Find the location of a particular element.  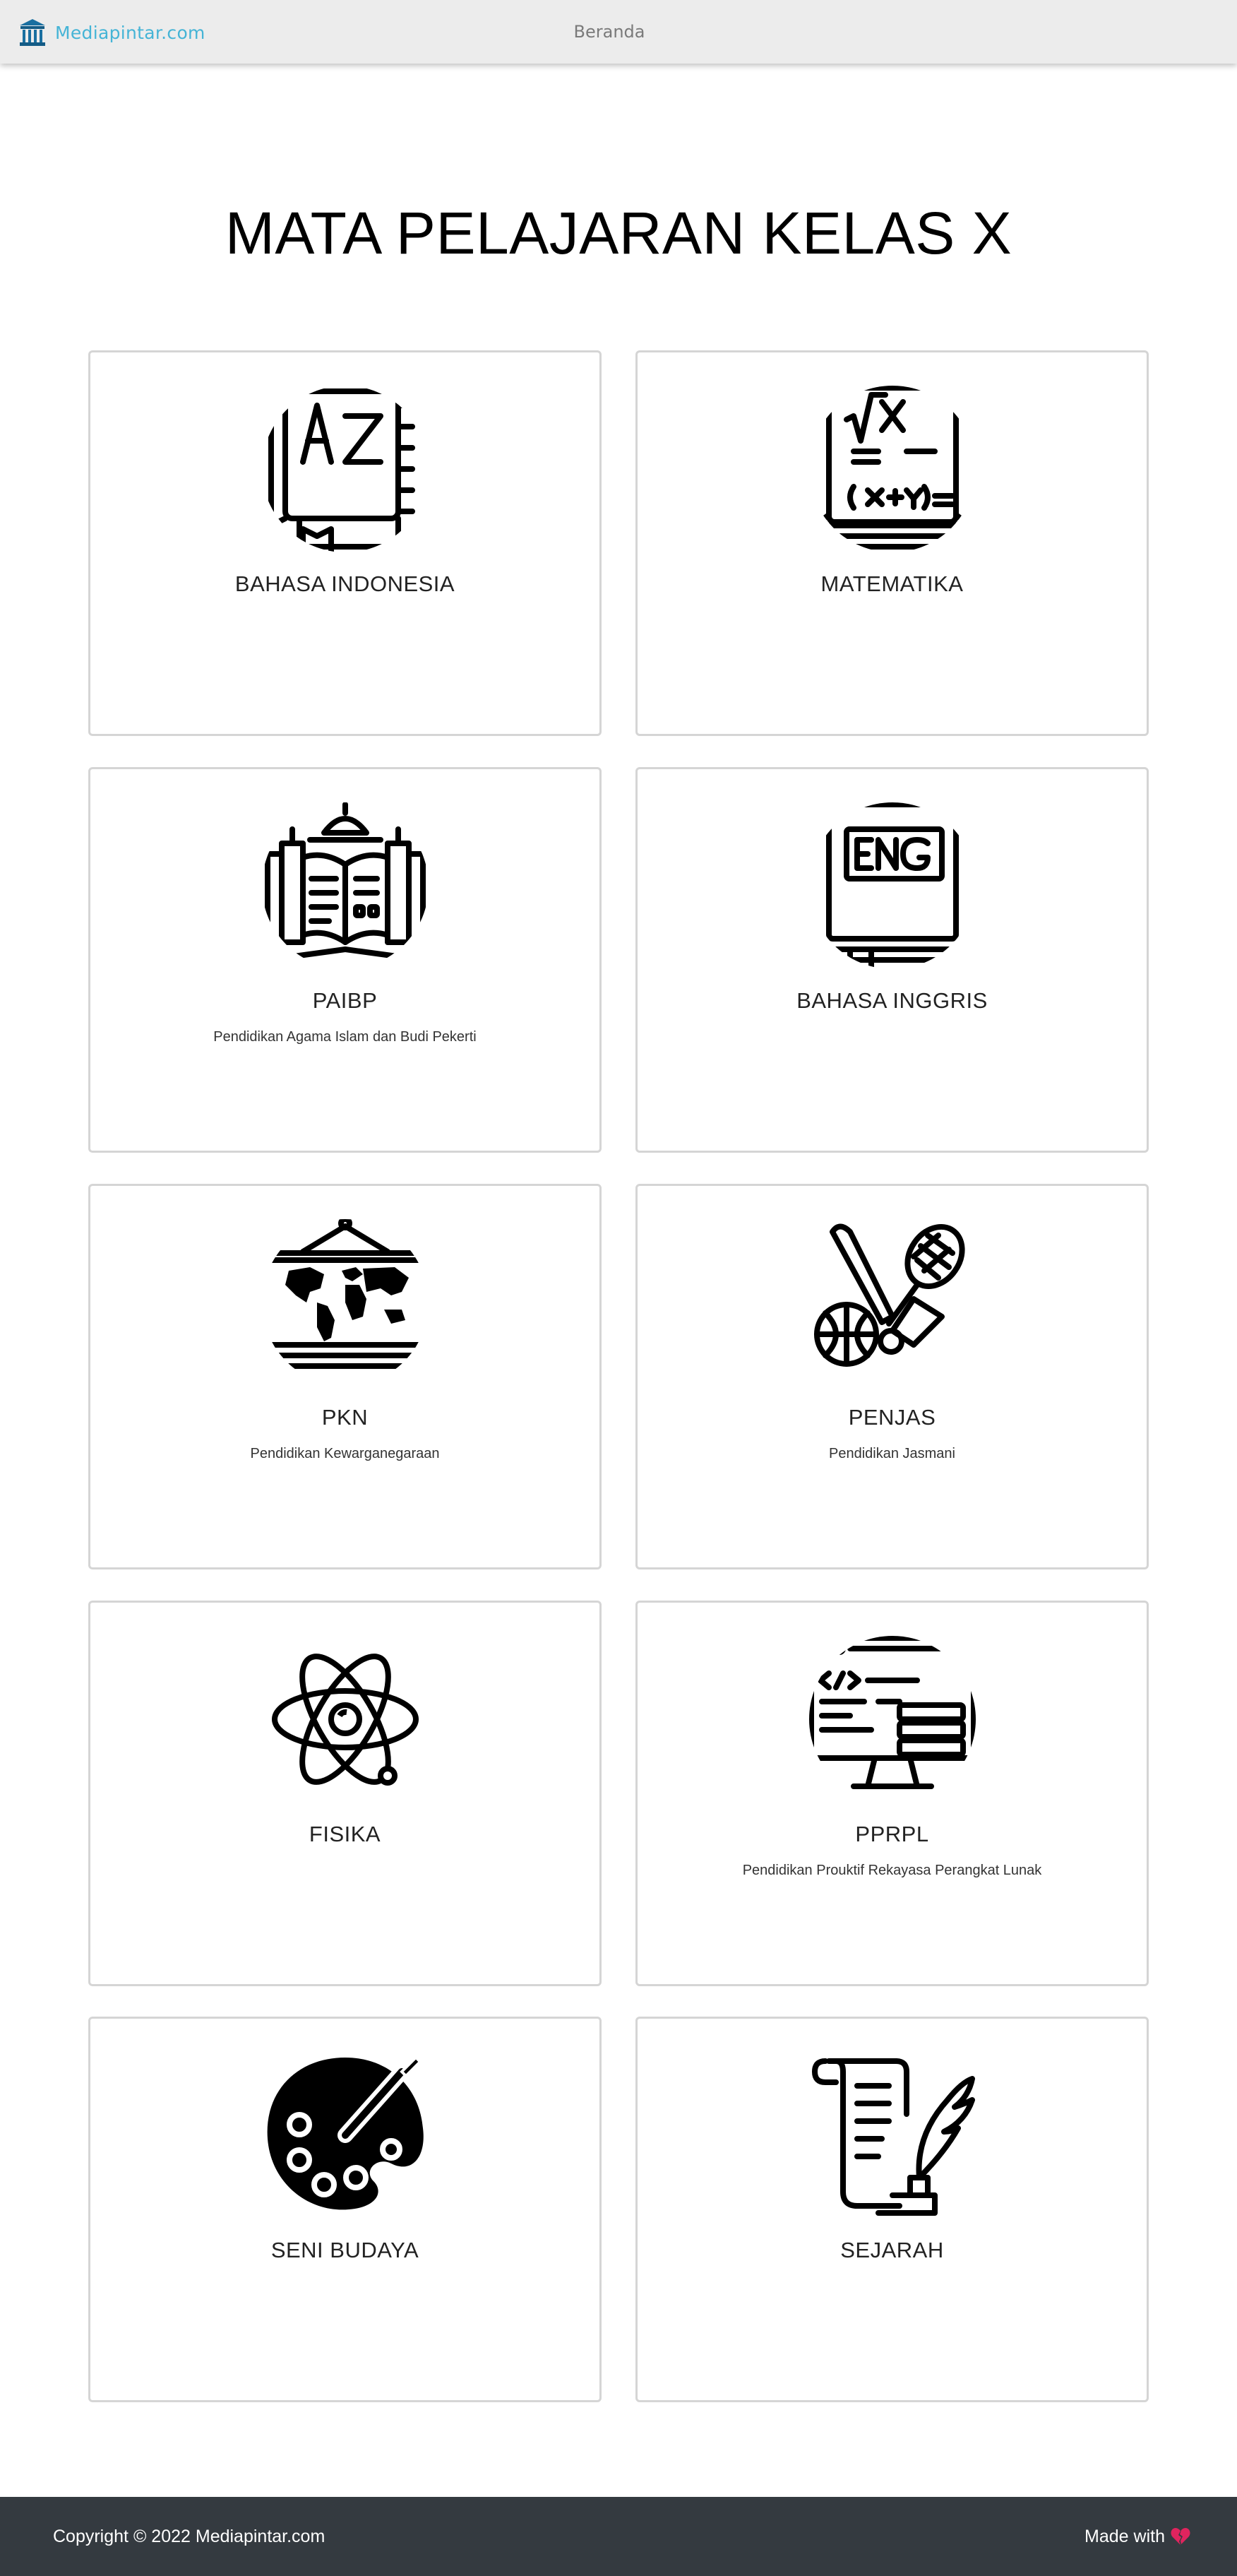

top-navbar: Mediapintar.com Beranda is located at coordinates (618, 32).